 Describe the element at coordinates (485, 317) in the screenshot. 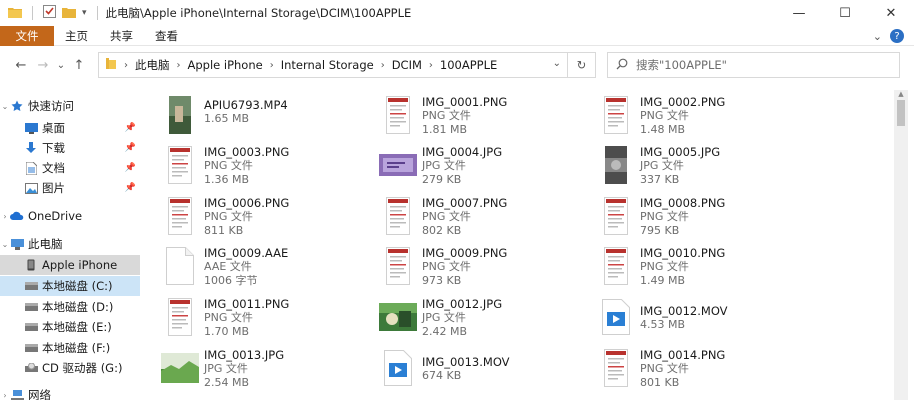

I see `file-item: IMG_0012.JPG JPG 文件 2.42 MB` at that location.